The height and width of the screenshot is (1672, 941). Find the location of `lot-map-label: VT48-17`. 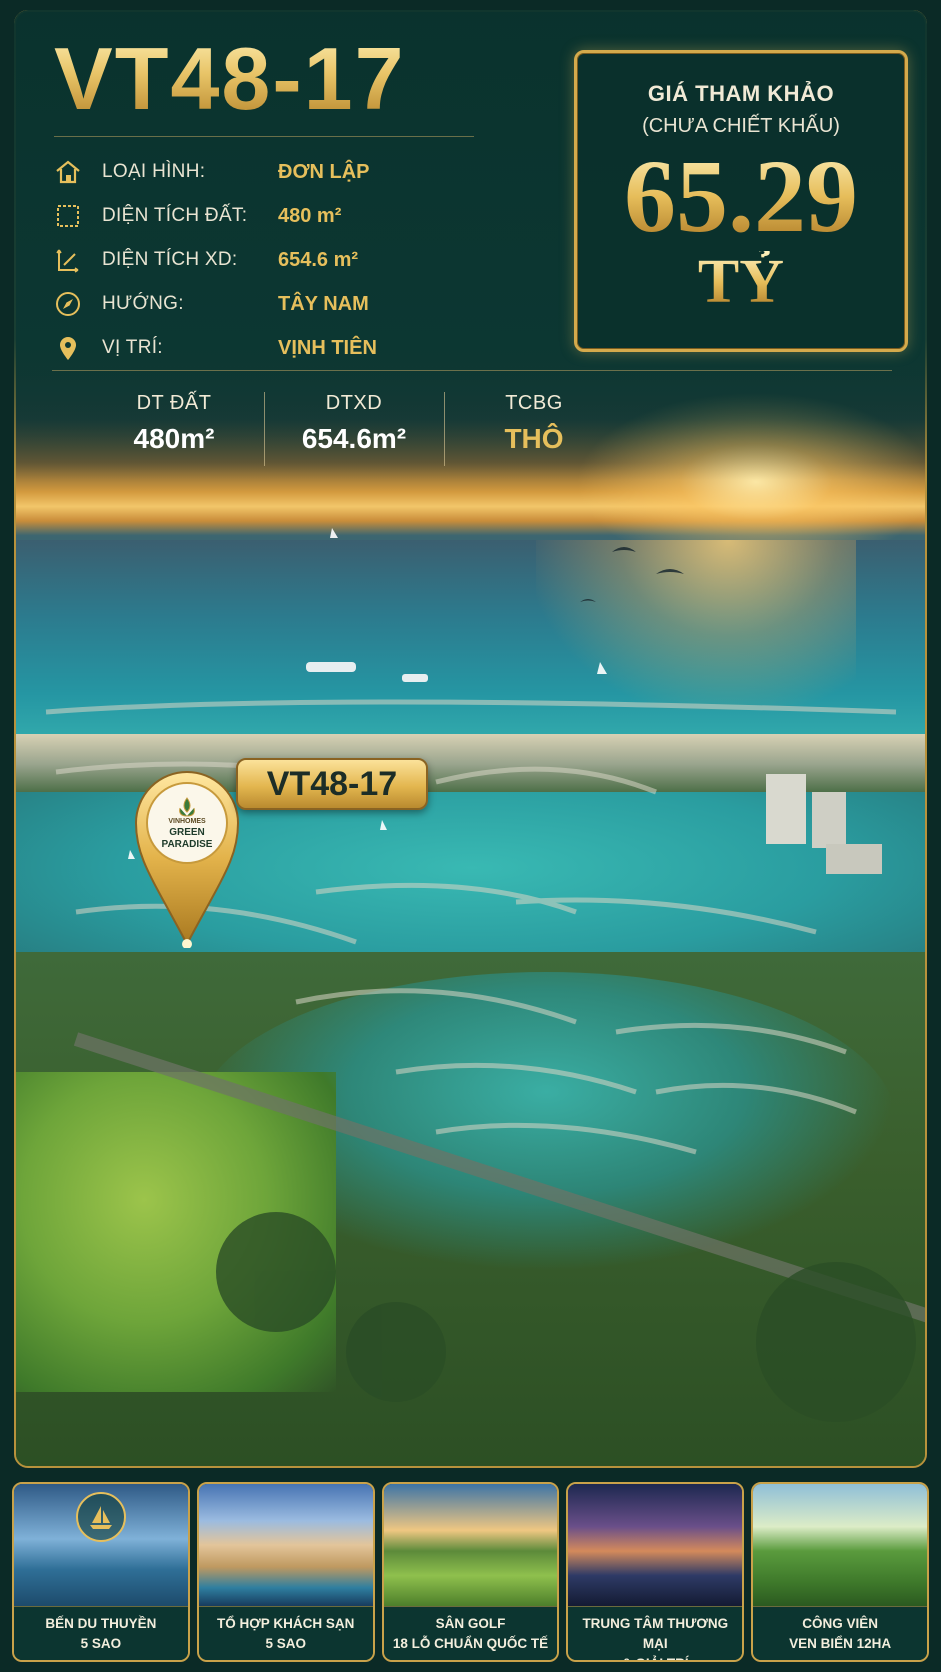

lot-map-label: VT48-17 is located at coordinates (332, 784).